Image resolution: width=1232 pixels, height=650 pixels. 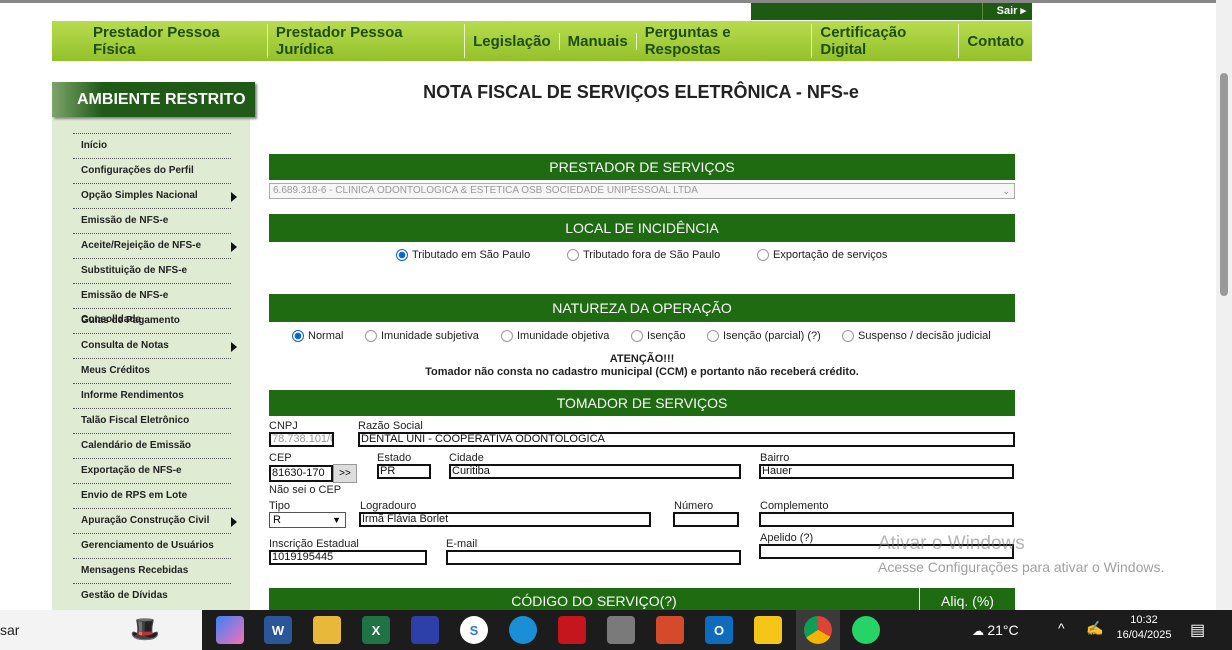 I want to click on radio-tributado-fora: Tributado fora de São Paulo, so click(x=643, y=255).